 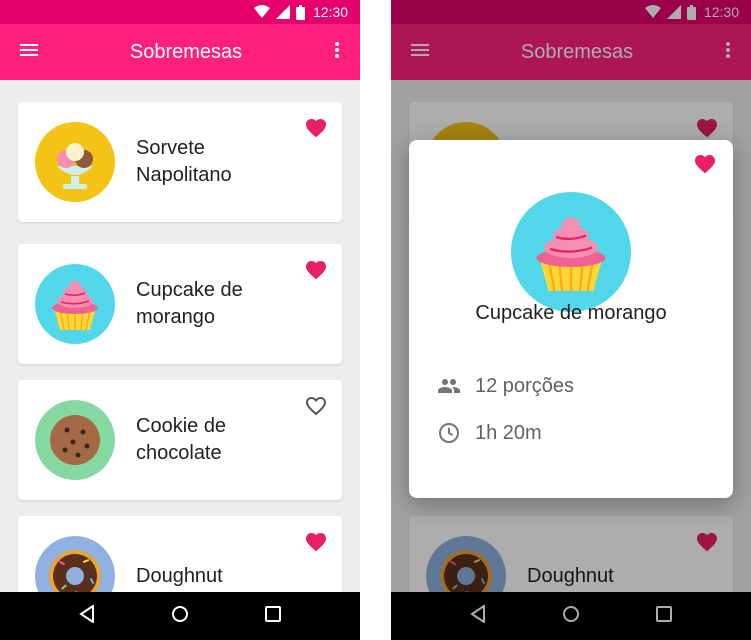 I want to click on list-item: Cupcake de morango, so click(x=180, y=304).